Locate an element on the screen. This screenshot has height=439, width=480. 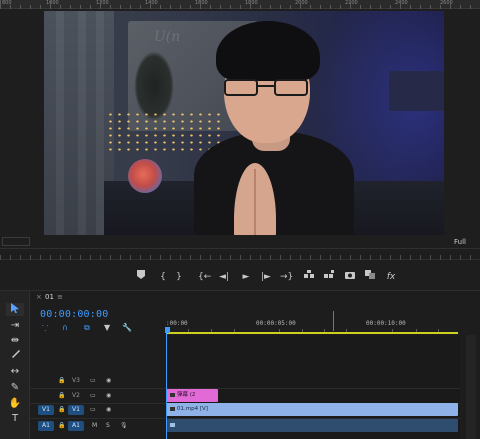
glasses-bridge is located at coordinates (266, 86).